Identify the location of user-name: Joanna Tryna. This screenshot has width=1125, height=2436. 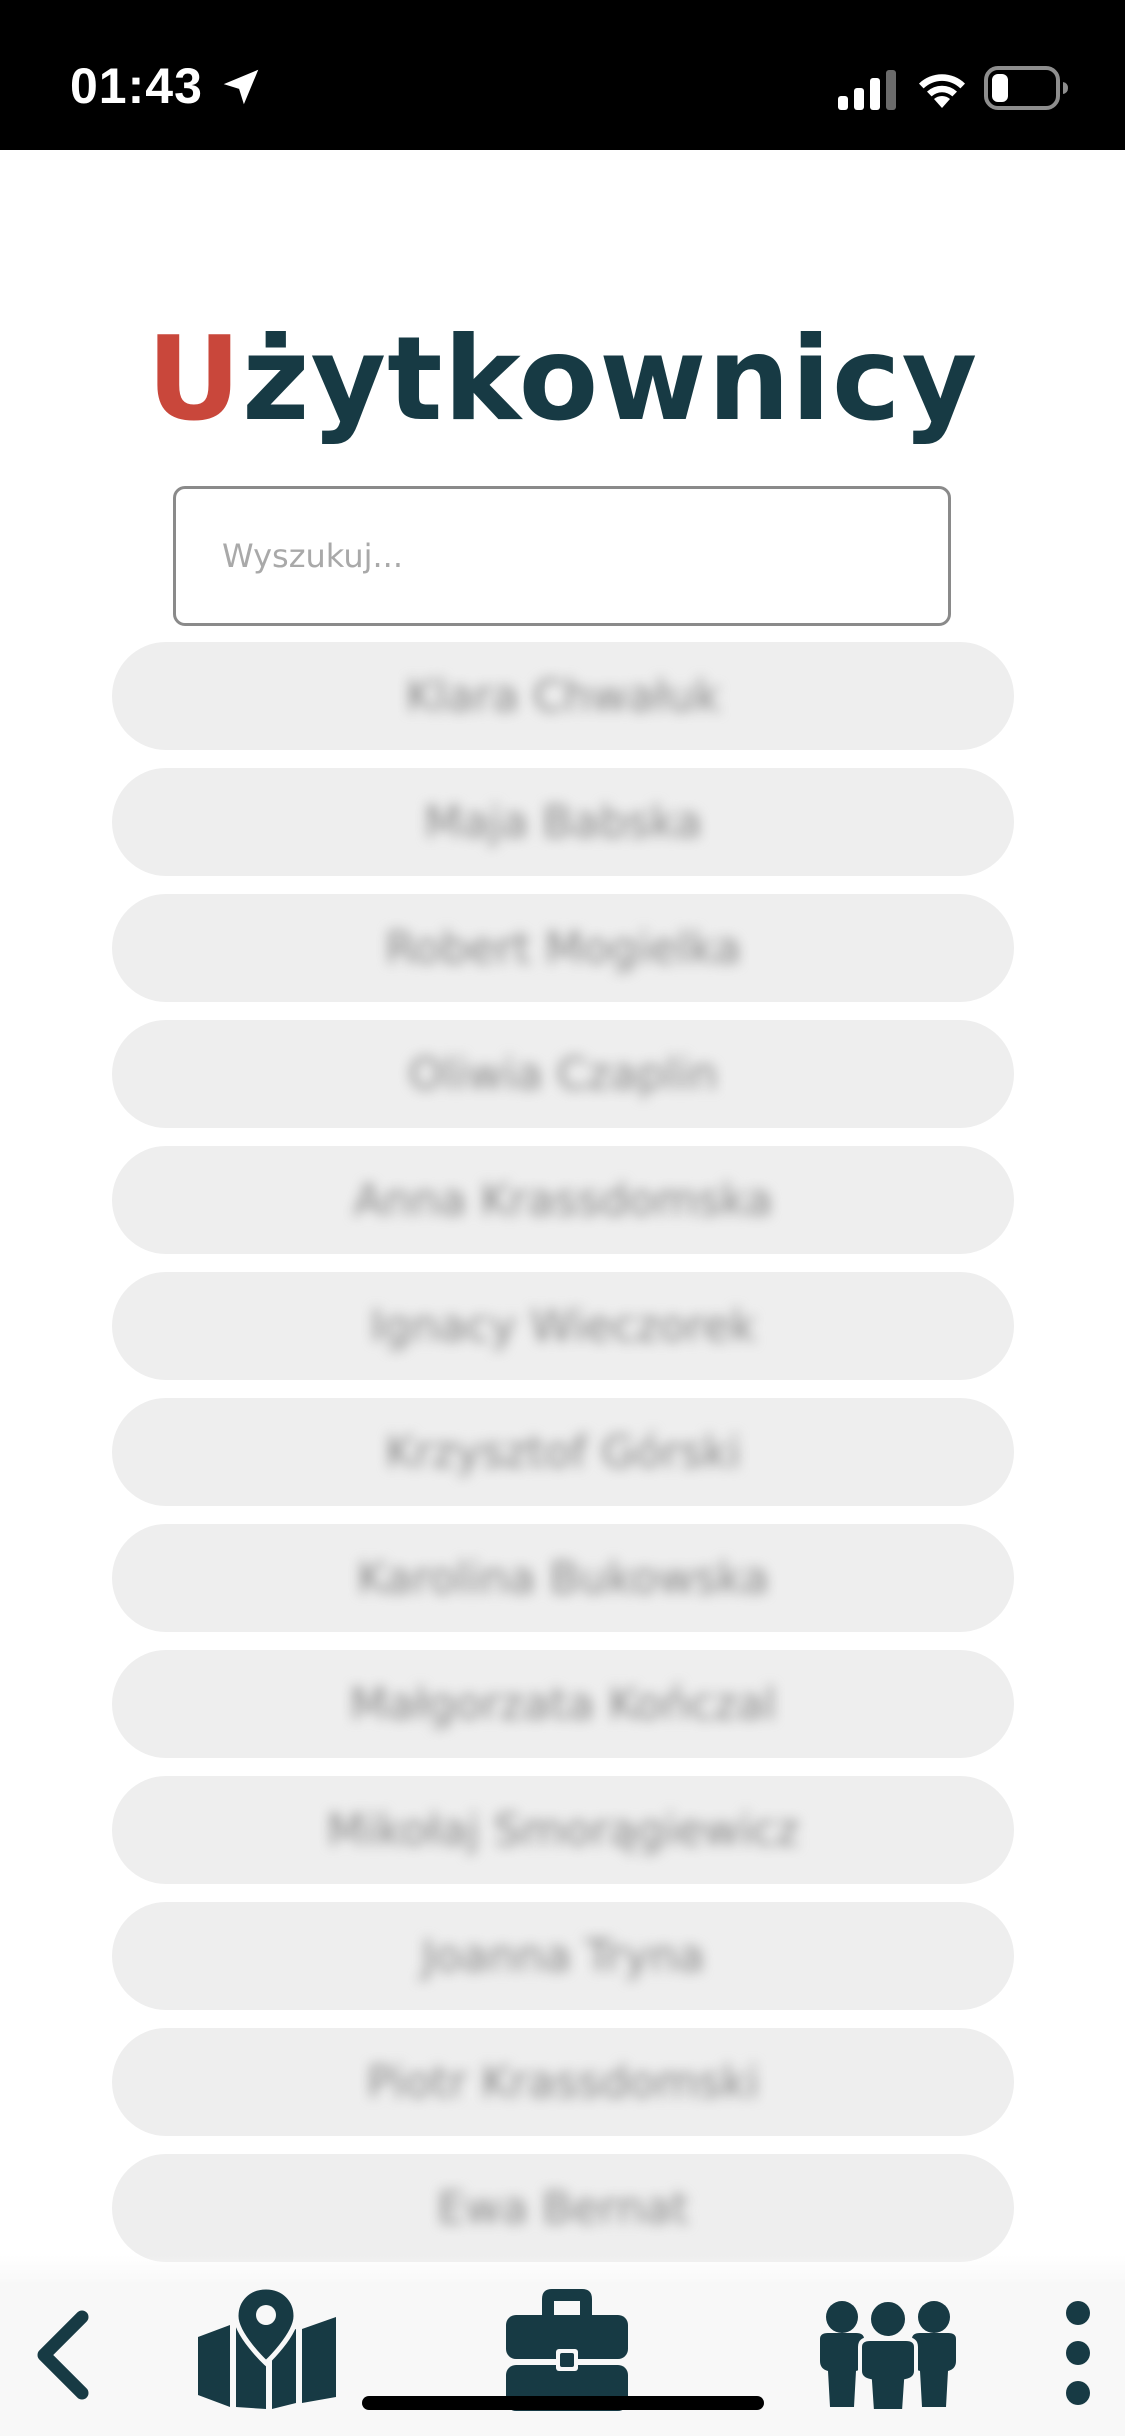
(563, 1956).